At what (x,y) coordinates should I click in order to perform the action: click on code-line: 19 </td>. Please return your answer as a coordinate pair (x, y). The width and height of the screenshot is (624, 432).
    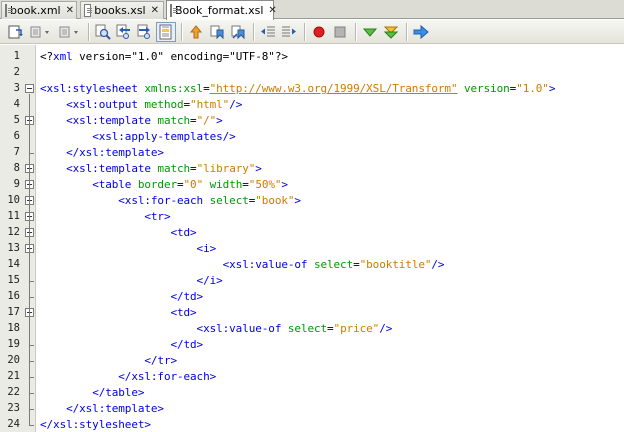
    Looking at the image, I should click on (312, 345).